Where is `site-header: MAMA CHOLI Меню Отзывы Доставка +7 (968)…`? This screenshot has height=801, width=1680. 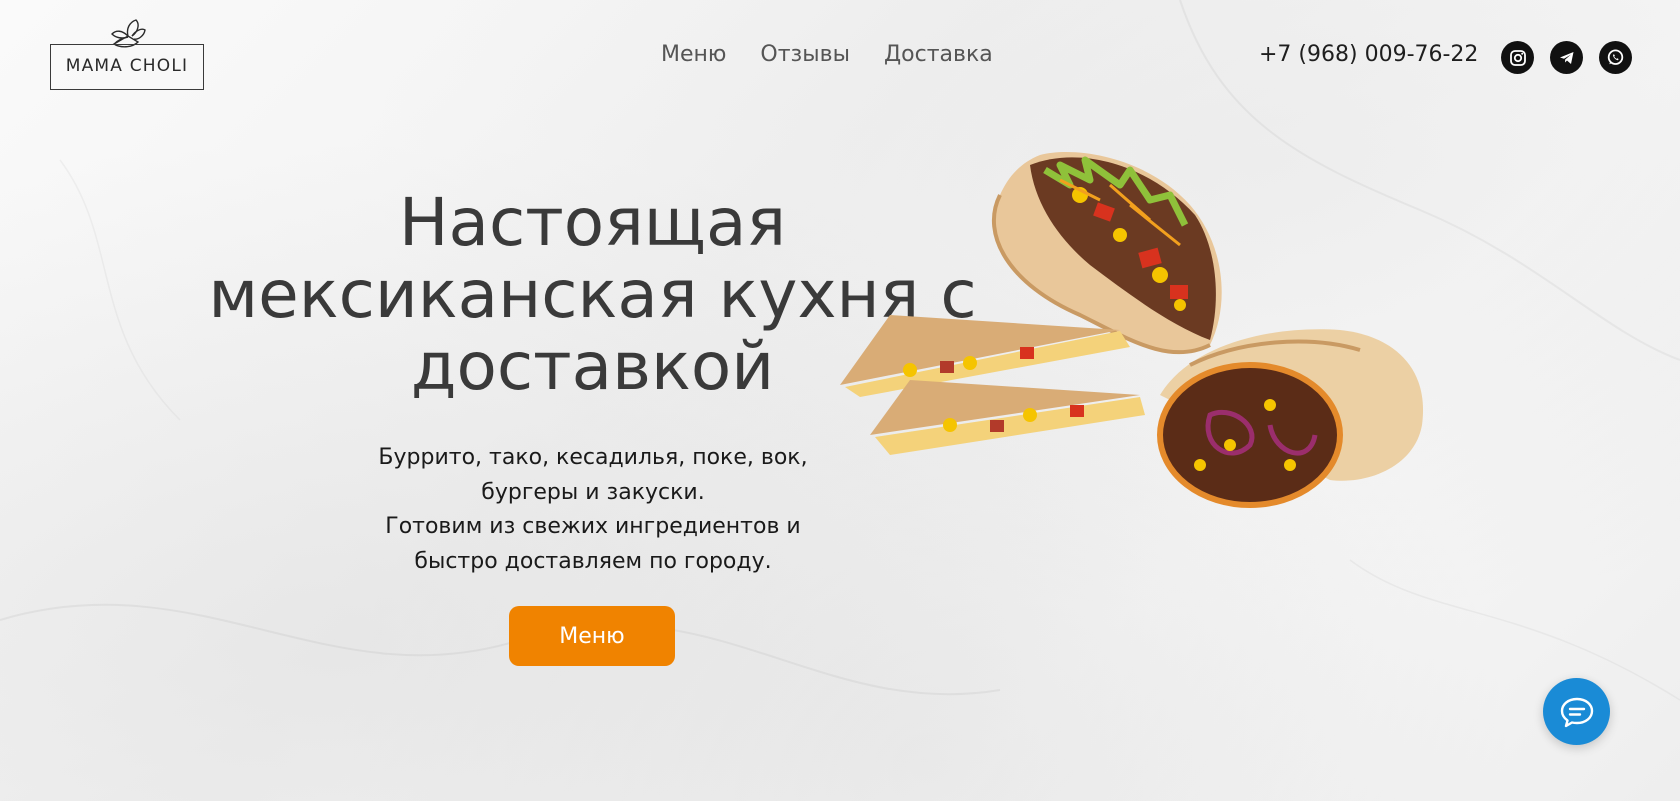 site-header: MAMA CHOLI Меню Отзывы Доставка +7 (968)… is located at coordinates (840, 60).